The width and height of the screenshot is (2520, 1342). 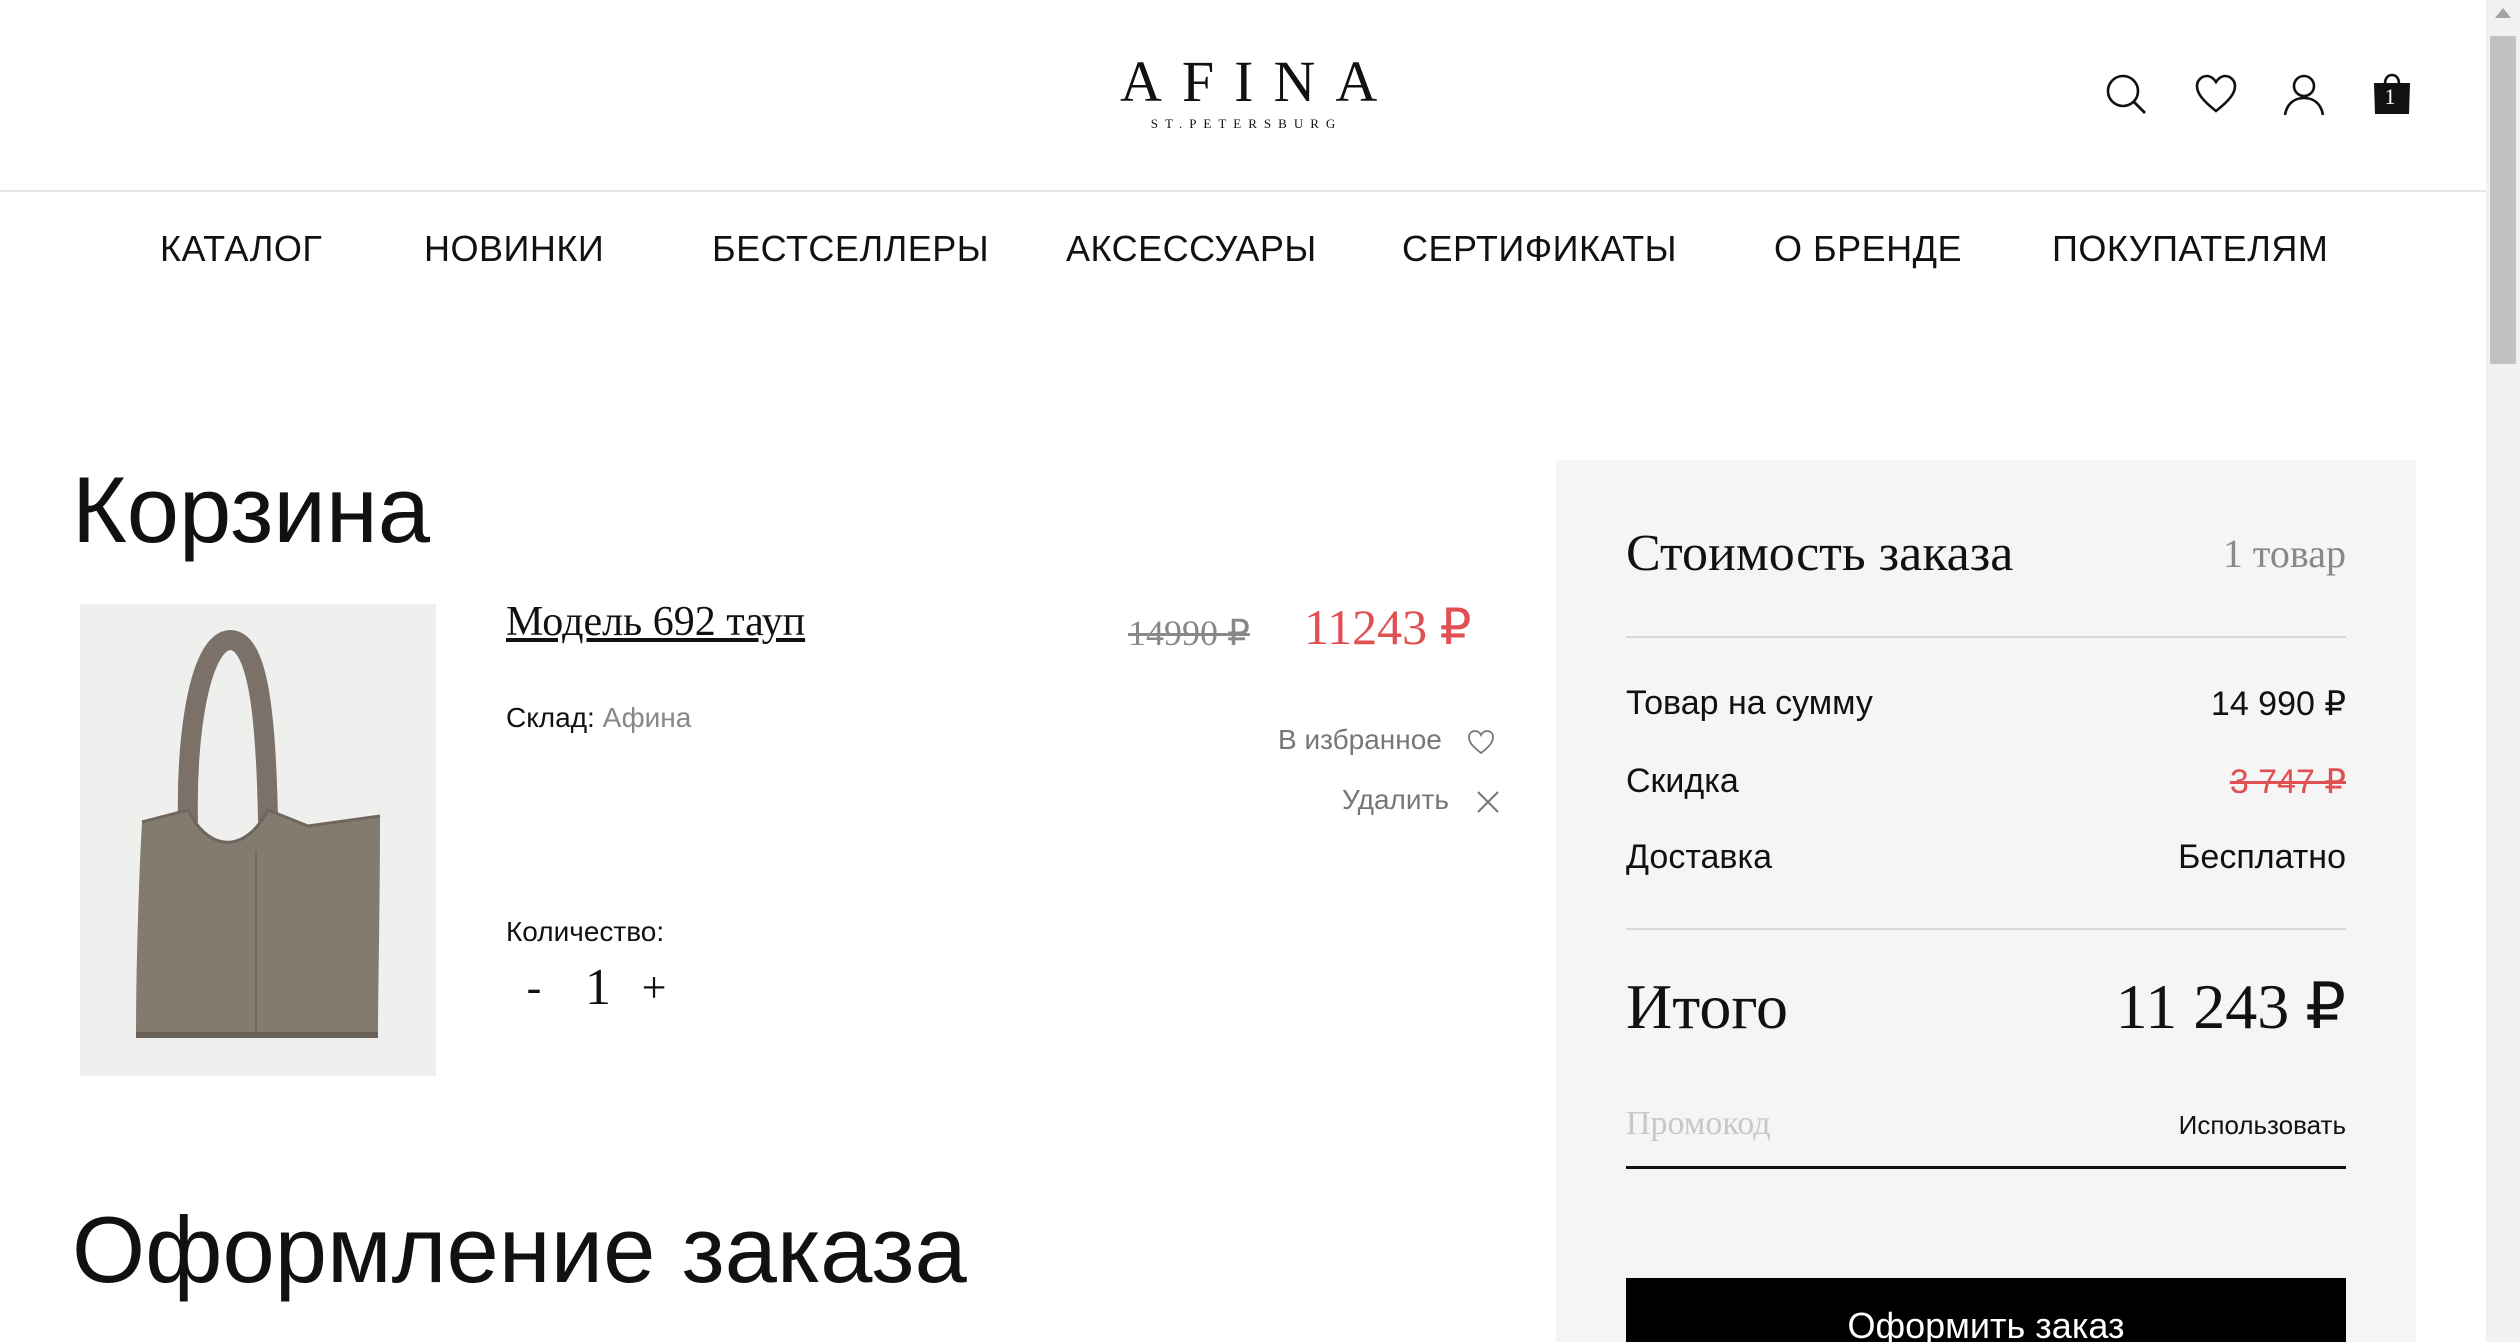 What do you see at coordinates (1986, 857) in the screenshot?
I see `summary-row-delivery: Доставка Бесплатно` at bounding box center [1986, 857].